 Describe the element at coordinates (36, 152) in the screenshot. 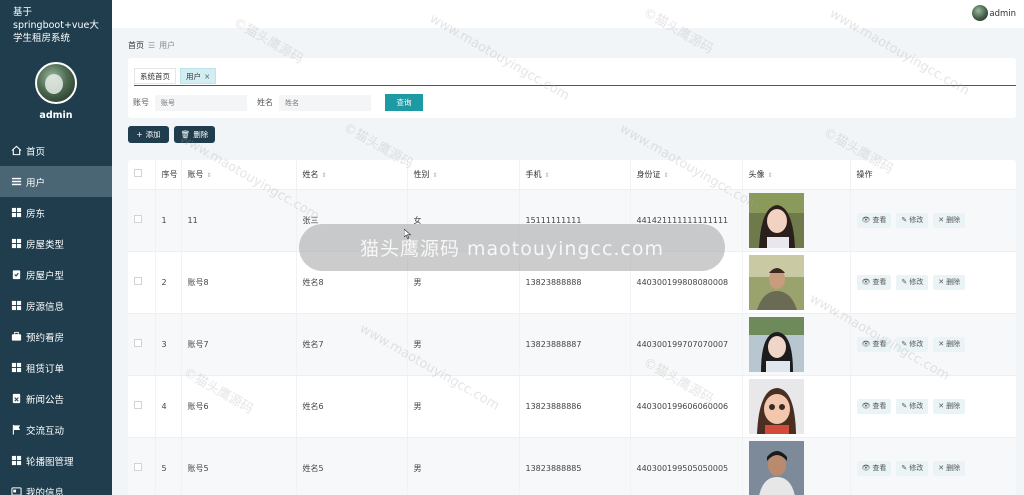

I see `sidebar-item-label: 首页` at that location.